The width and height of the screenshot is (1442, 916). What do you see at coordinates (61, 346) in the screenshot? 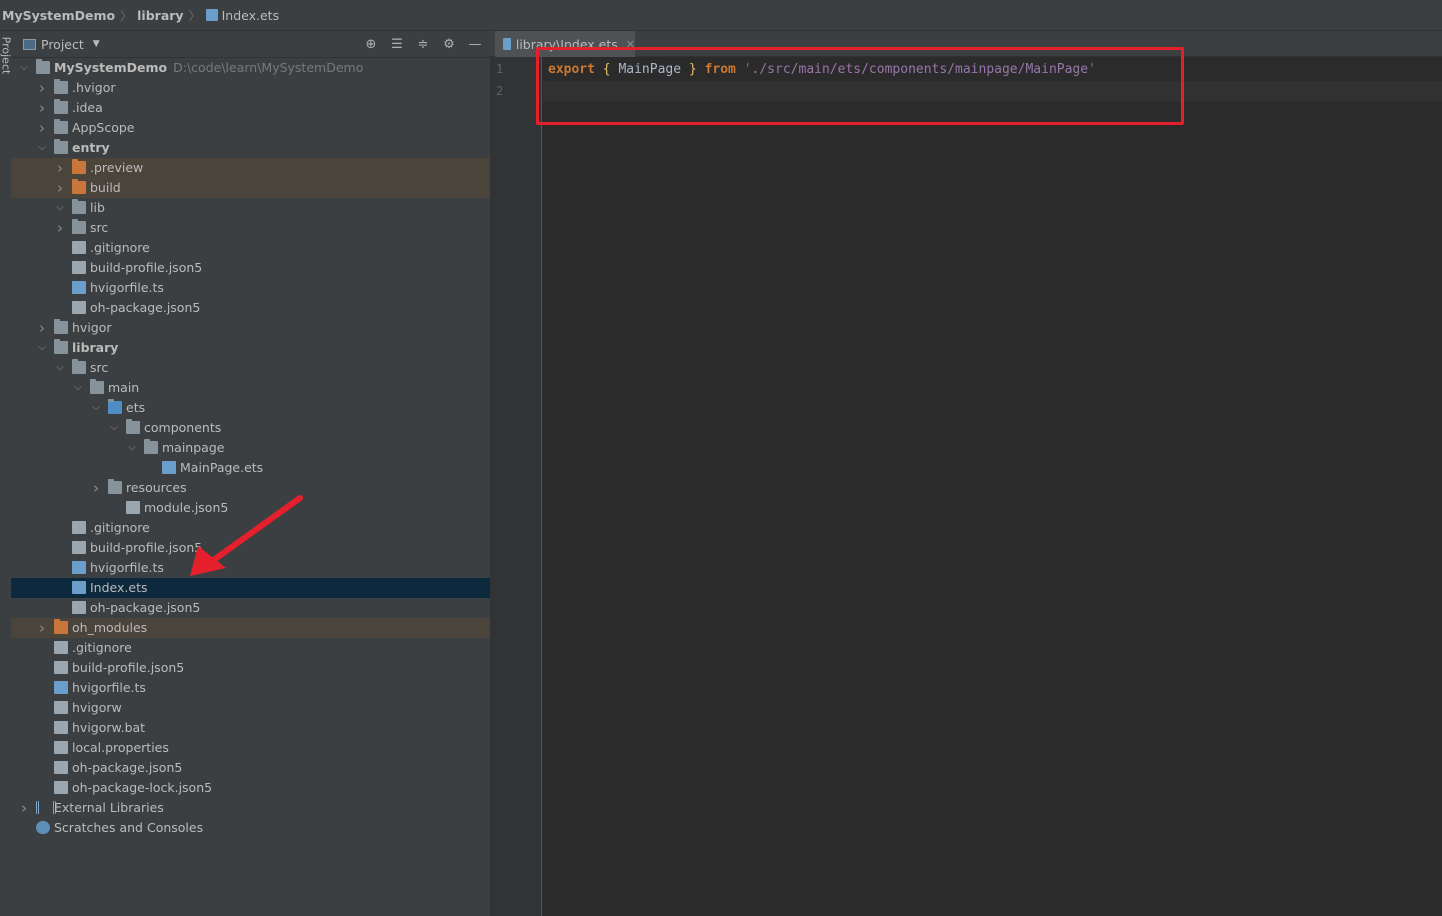
I see `module-icon` at bounding box center [61, 346].